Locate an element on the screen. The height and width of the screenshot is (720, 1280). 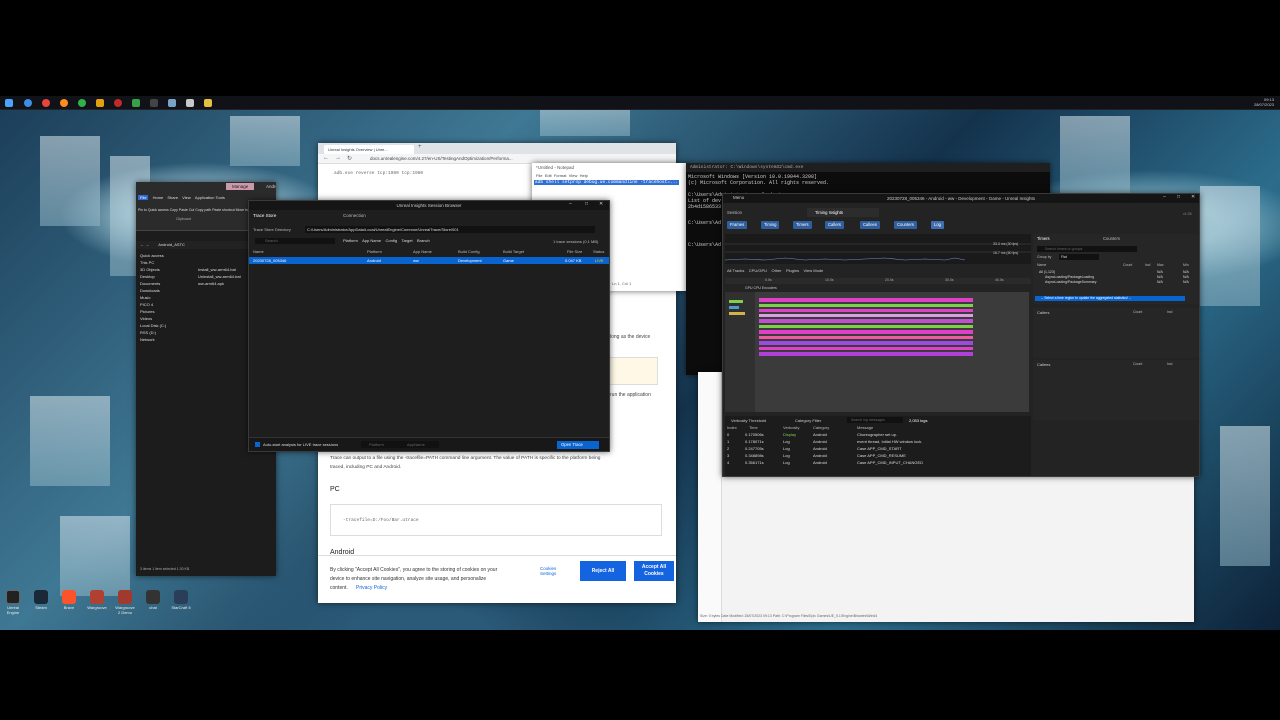
privacy-policy-link: Privacy Policy is located at coordinates (371, 588).